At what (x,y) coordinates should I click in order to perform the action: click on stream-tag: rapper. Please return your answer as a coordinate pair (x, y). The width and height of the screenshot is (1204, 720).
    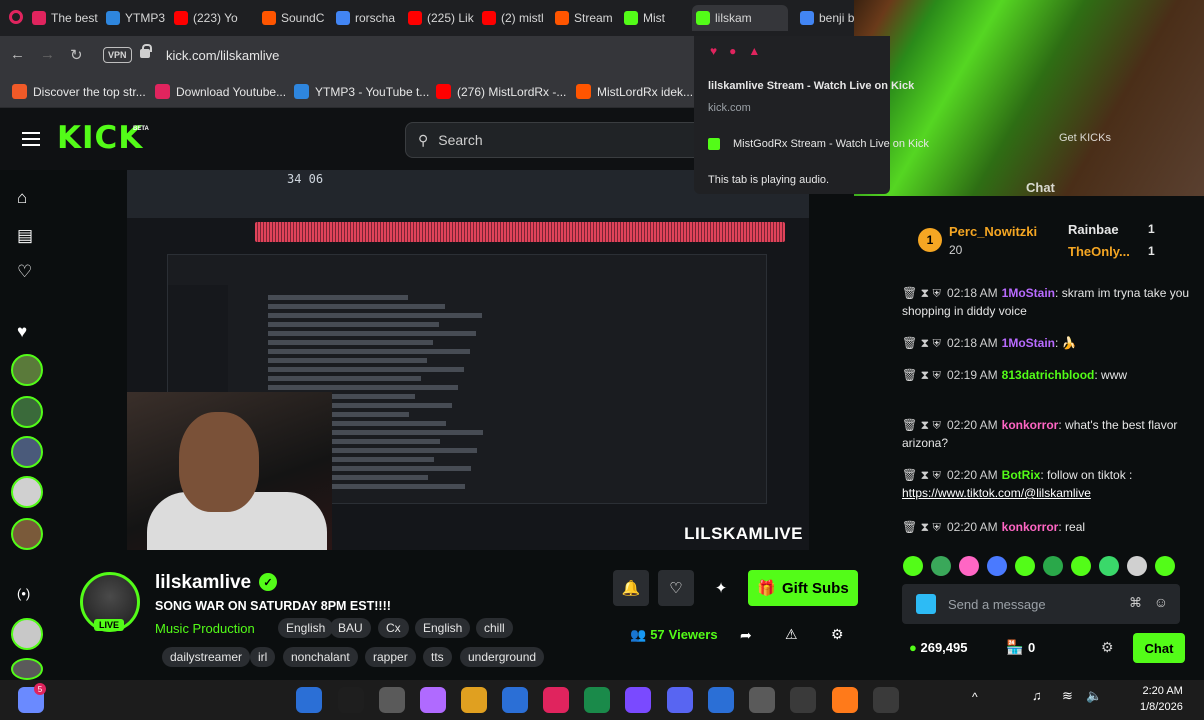
    Looking at the image, I should click on (390, 657).